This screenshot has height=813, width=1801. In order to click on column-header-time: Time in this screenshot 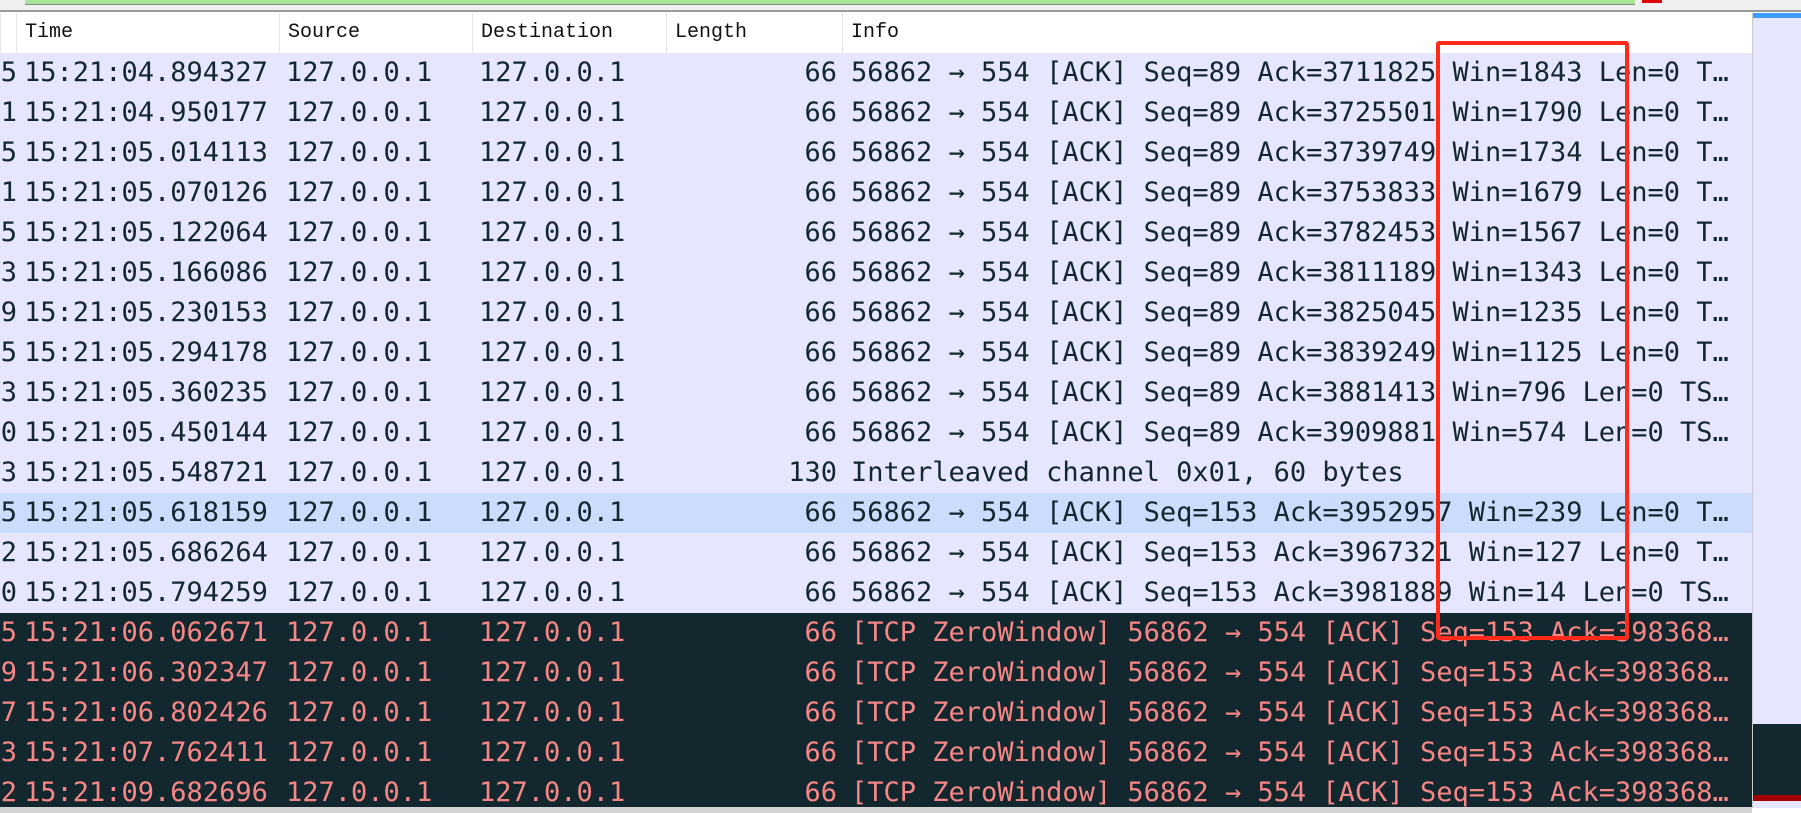, I will do `click(147, 33)`.